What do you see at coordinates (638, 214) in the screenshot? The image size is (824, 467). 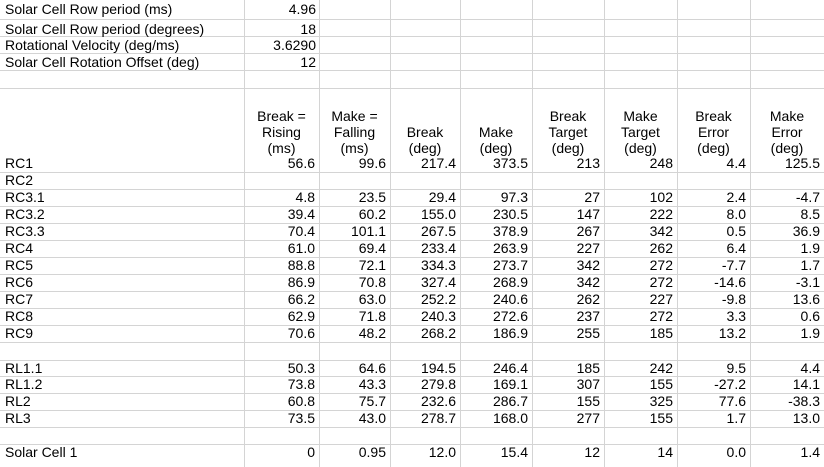 I see `table-cell: 222` at bounding box center [638, 214].